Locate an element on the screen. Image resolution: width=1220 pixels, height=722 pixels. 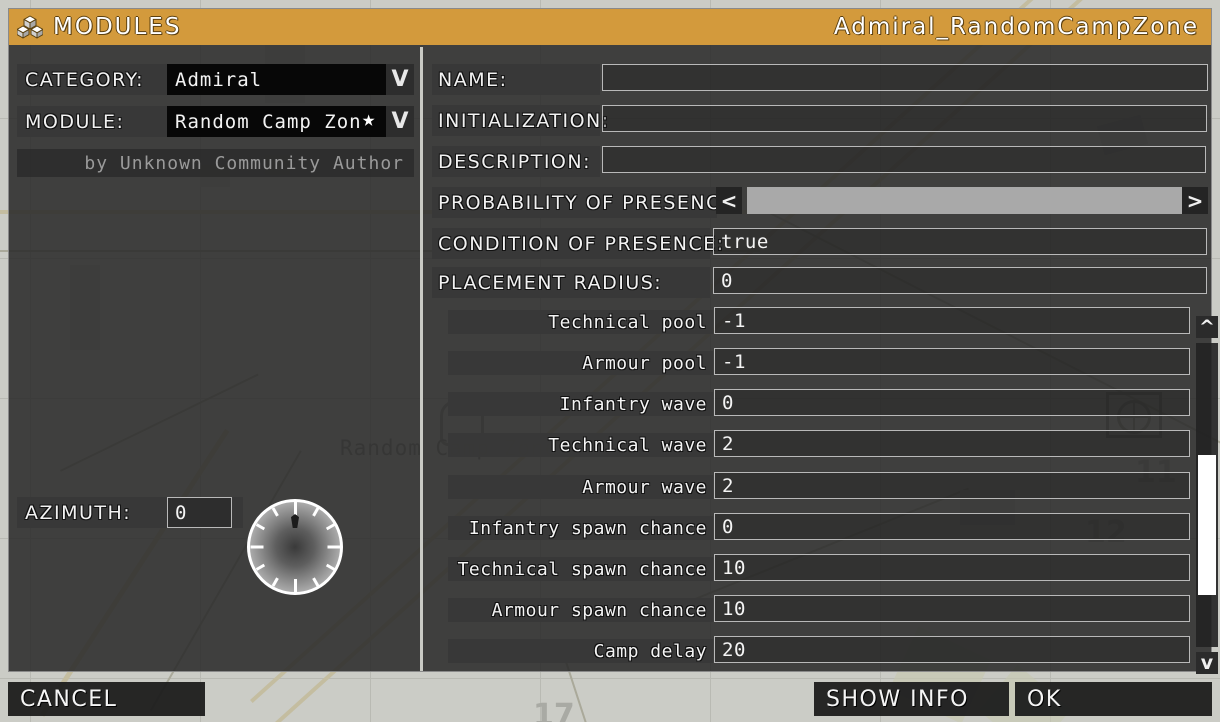
map-gridline is located at coordinates (610, 678).